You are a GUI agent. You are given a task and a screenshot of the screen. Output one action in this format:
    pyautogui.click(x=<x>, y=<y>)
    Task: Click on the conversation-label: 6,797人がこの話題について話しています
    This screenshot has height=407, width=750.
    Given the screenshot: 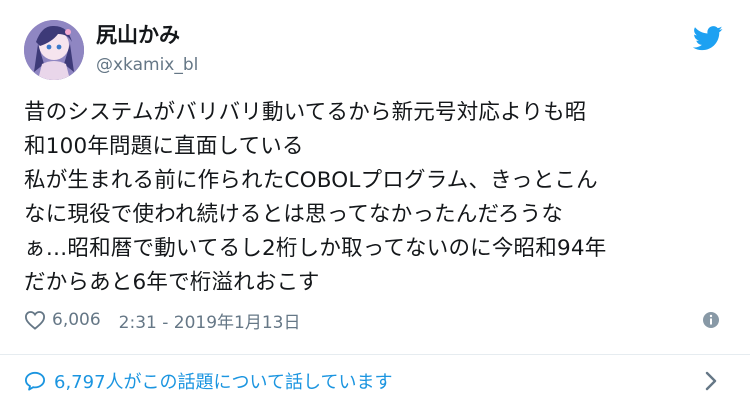 What is the action you would take?
    pyautogui.click(x=223, y=382)
    